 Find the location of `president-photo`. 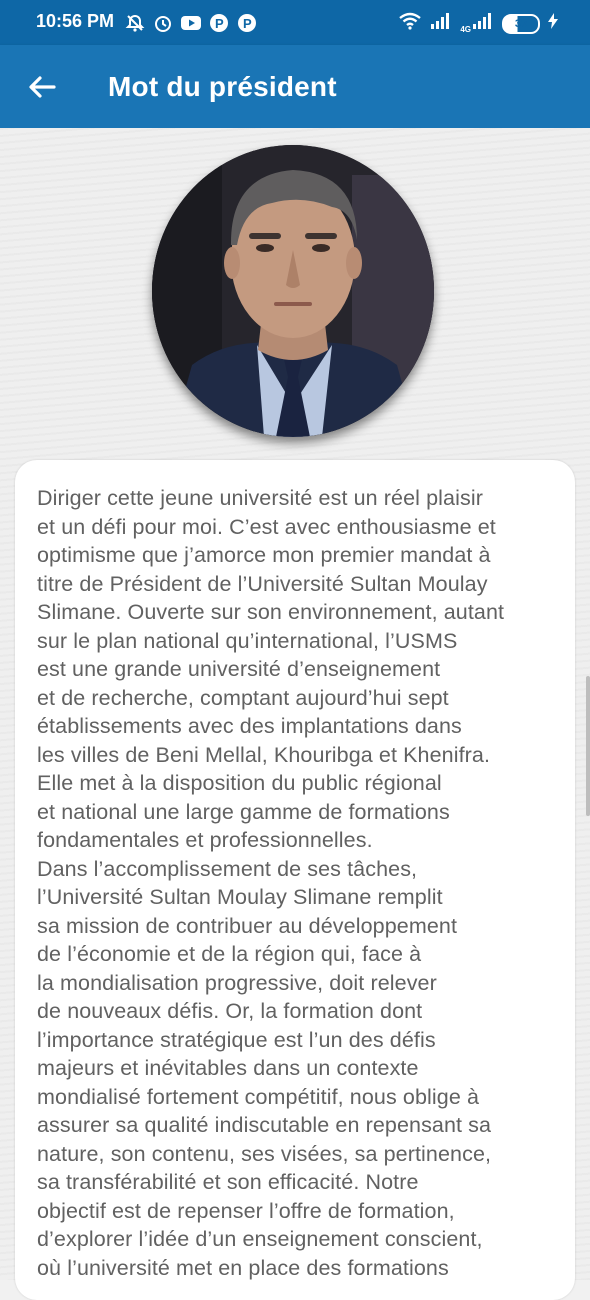

president-photo is located at coordinates (293, 291).